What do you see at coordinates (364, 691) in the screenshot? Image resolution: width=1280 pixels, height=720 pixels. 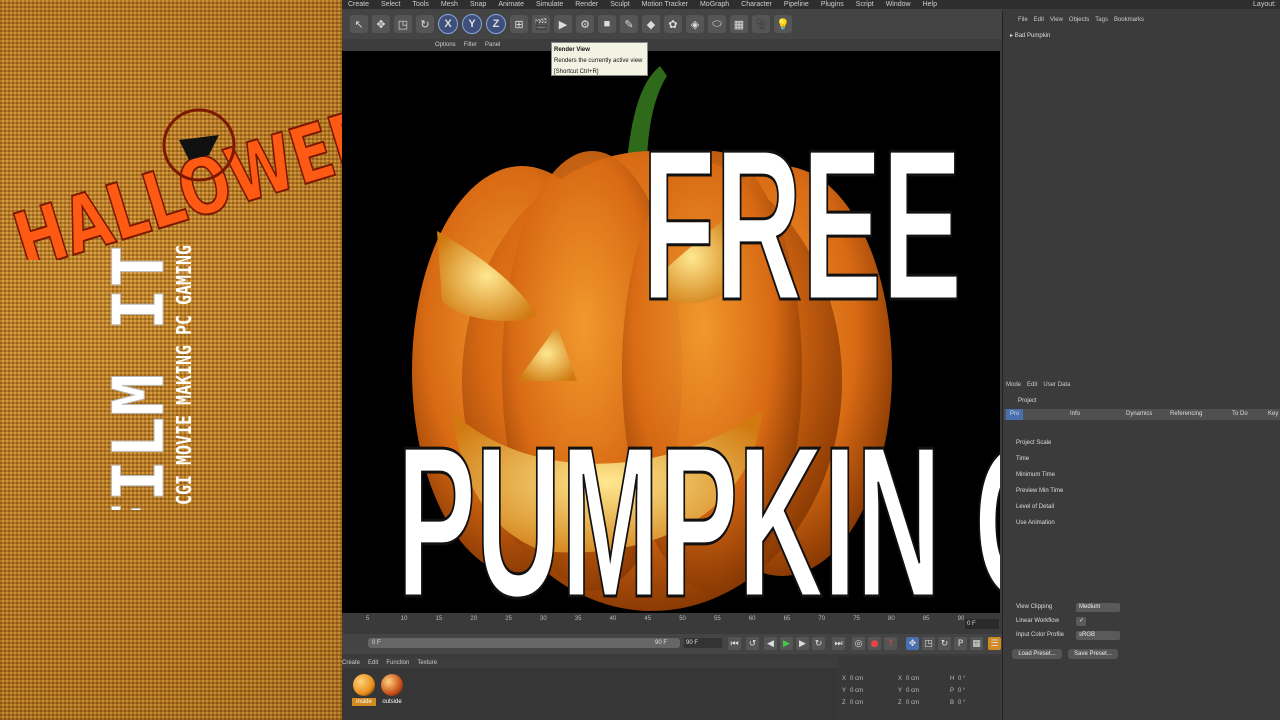 I see `material-swatch: inside` at bounding box center [364, 691].